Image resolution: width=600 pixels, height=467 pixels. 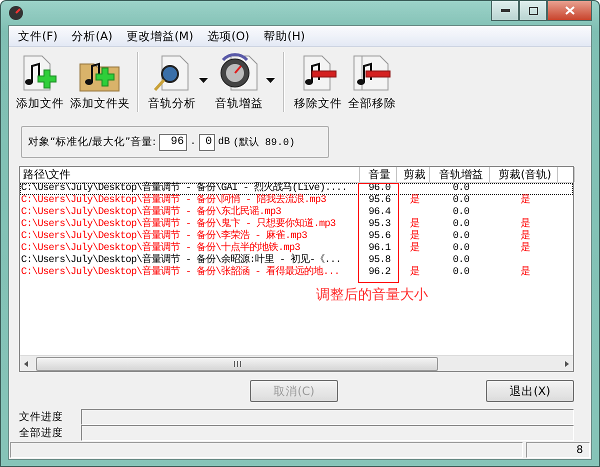 What do you see at coordinates (318, 81) in the screenshot?
I see `toolbar-button: 移除文件` at bounding box center [318, 81].